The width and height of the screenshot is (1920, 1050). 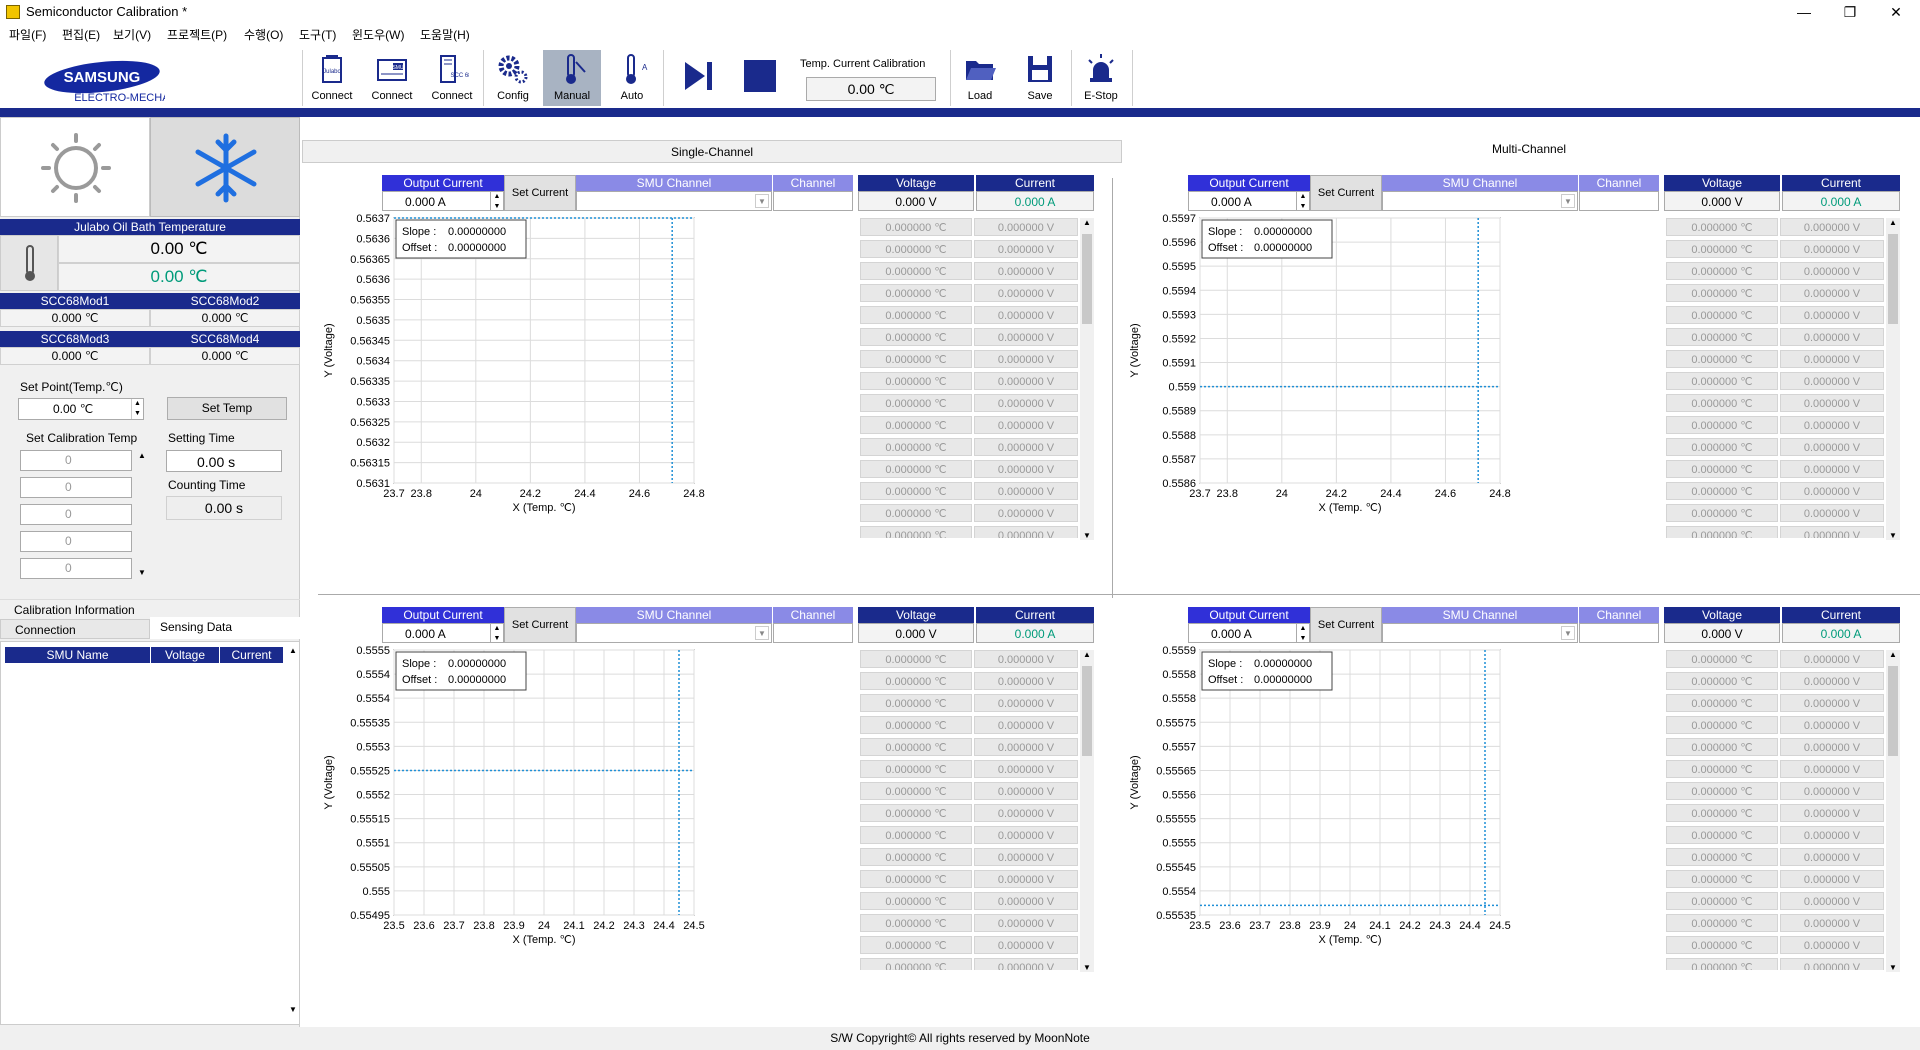 I want to click on estop-button: E-Stop, so click(x=1101, y=78).